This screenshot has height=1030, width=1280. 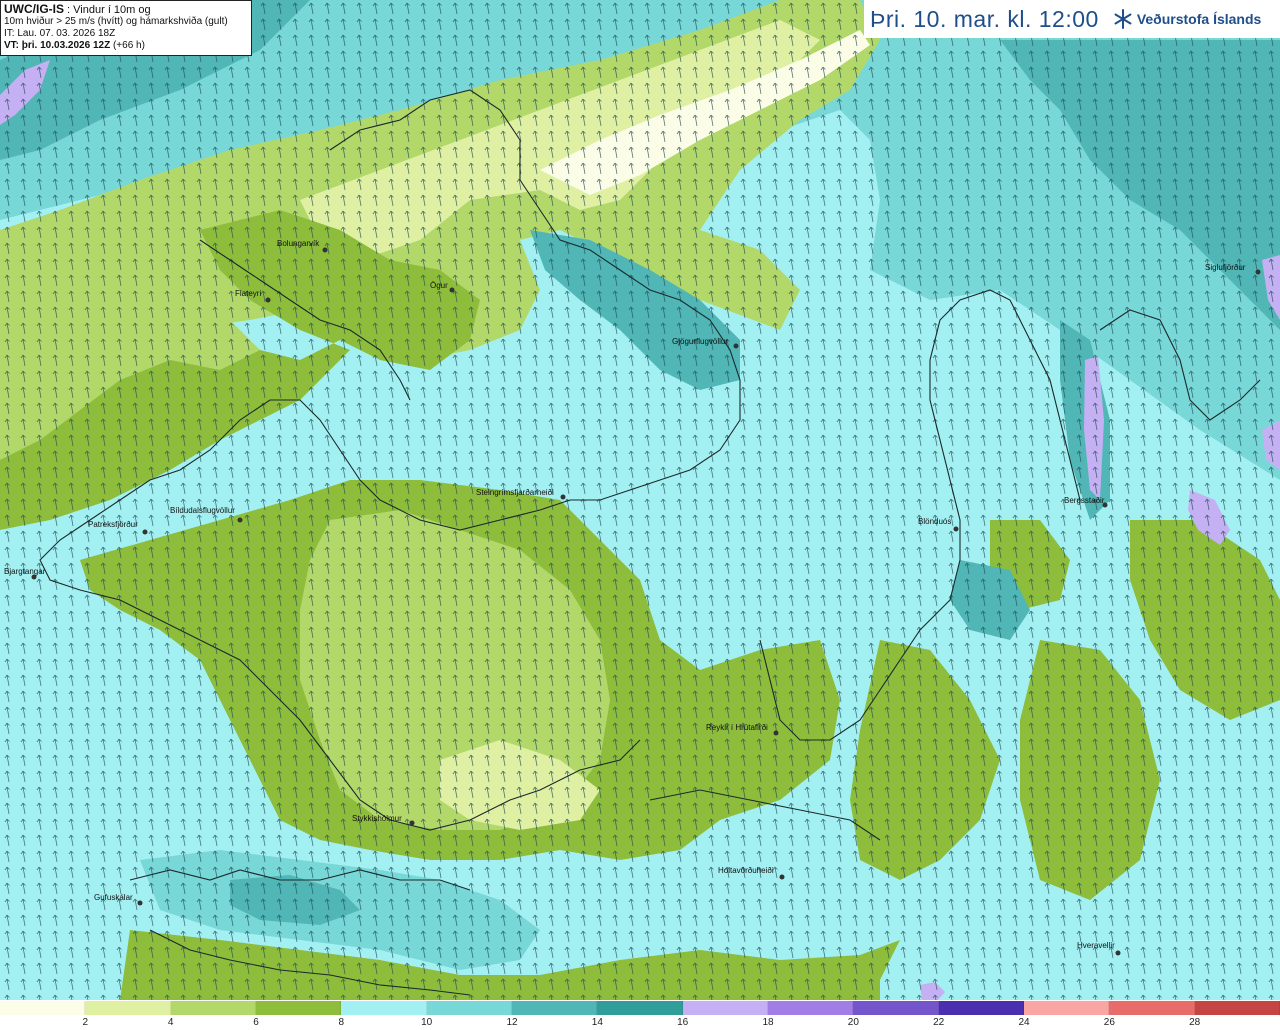 What do you see at coordinates (202, 510) in the screenshot?
I see `svg-text: Bíldudalsflugvöllur` at bounding box center [202, 510].